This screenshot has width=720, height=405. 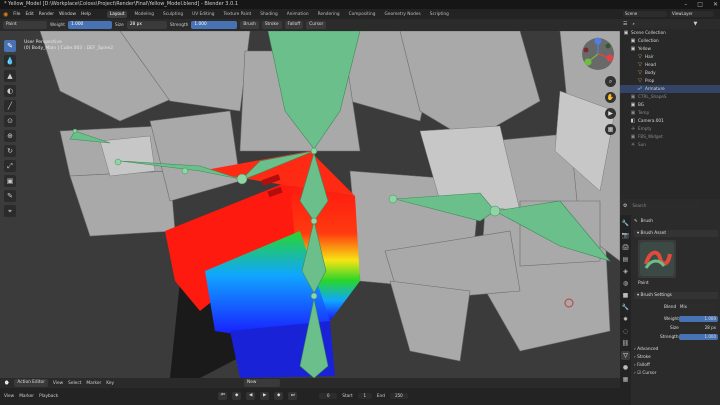 I want to click on close-button: ✕, so click(x=715, y=4).